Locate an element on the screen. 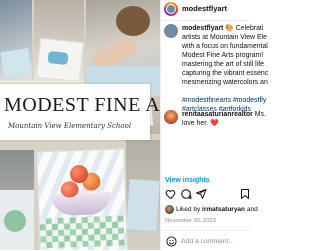 The image size is (320, 251). caption-text: capturing the vibrant essenc is located at coordinates (225, 73).